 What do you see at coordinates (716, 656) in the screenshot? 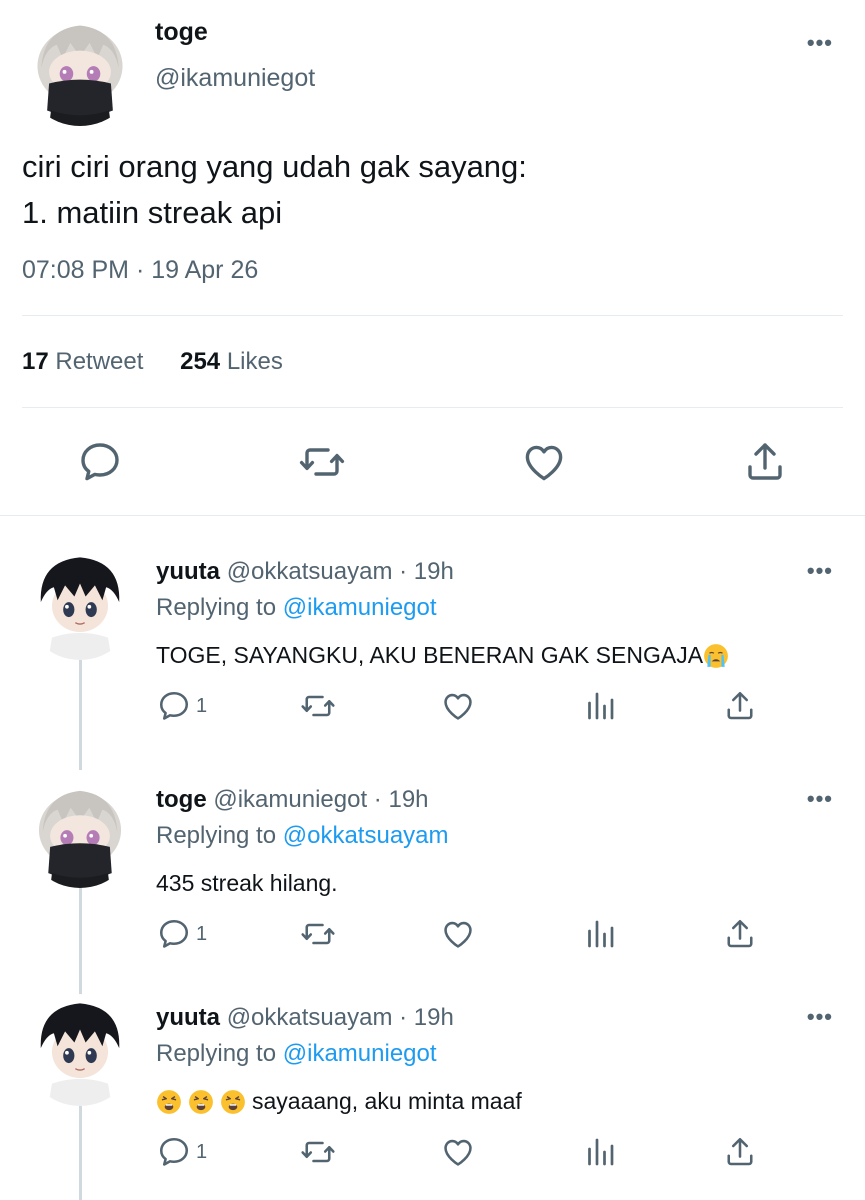
I see `loudly-crying-face-icon` at bounding box center [716, 656].